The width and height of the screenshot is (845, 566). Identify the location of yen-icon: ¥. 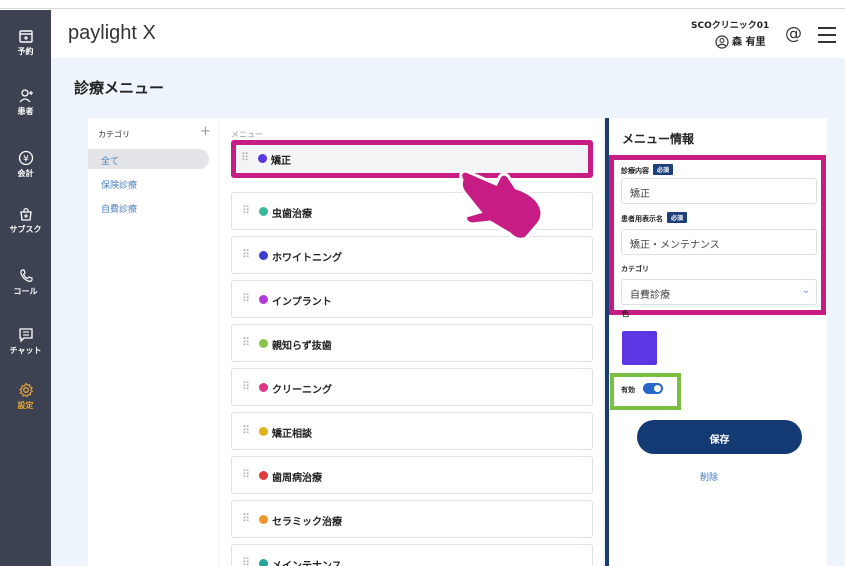
(25, 158).